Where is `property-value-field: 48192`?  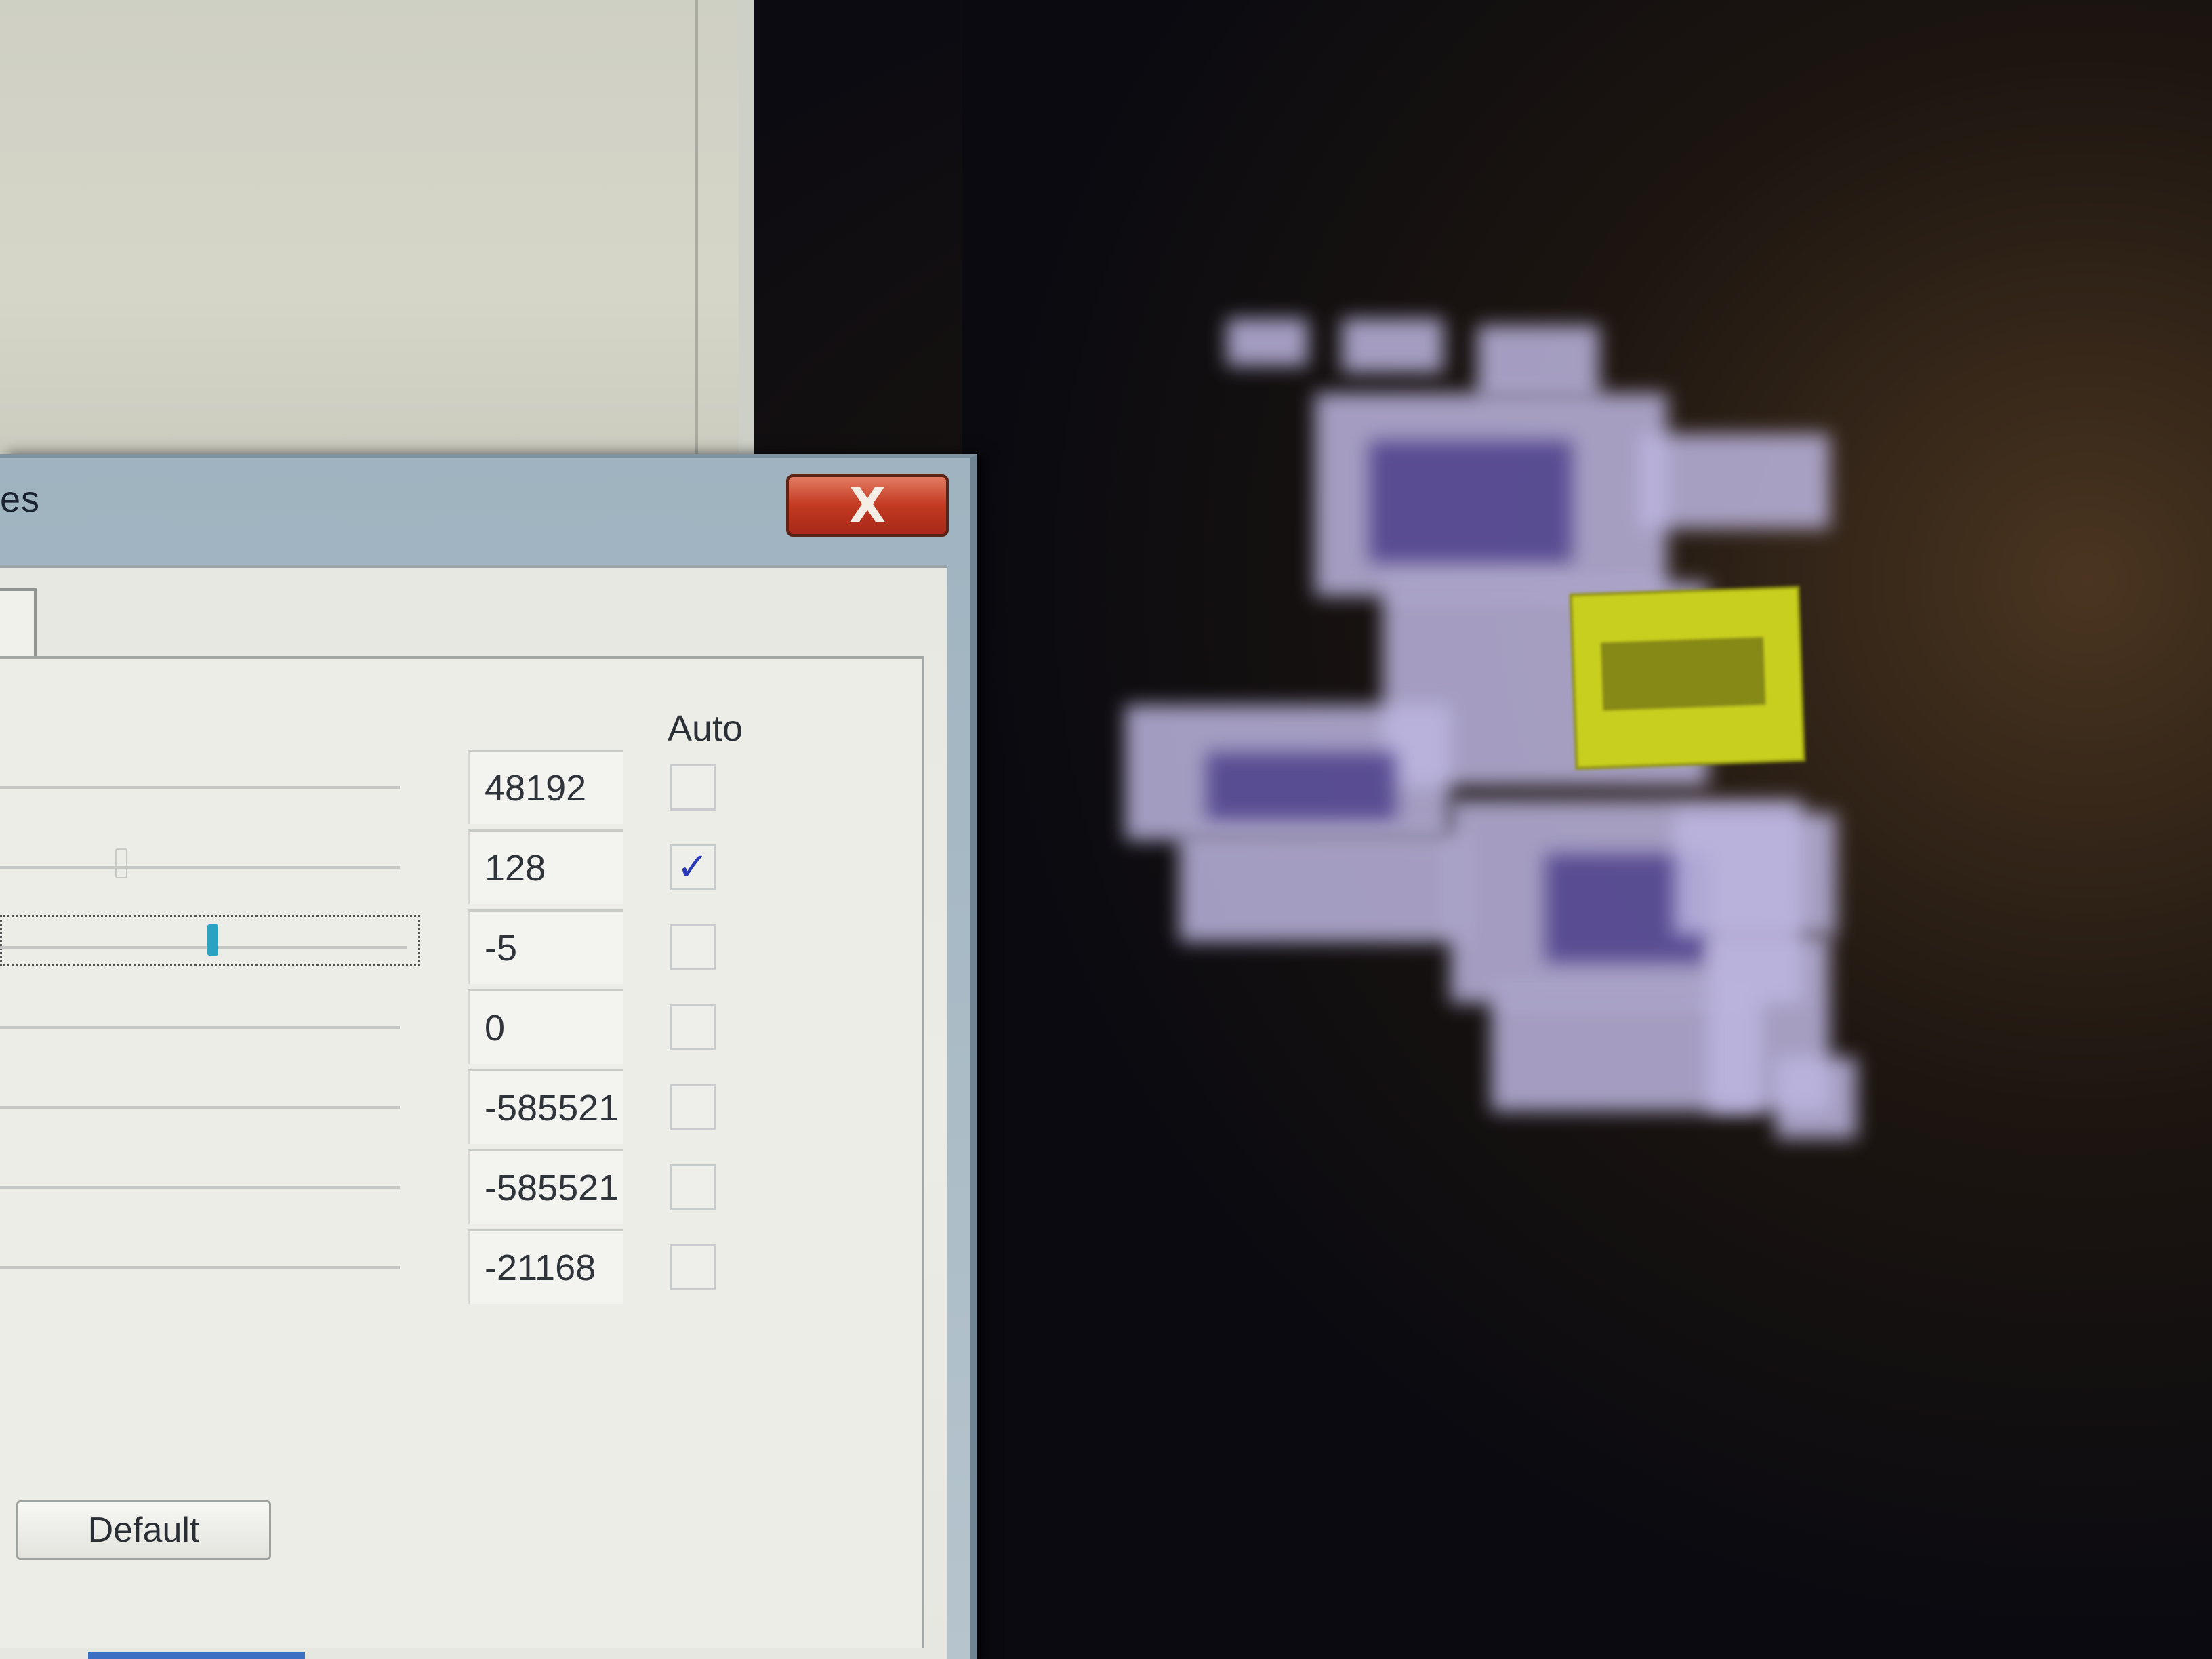
property-value-field: 48192 is located at coordinates (545, 787).